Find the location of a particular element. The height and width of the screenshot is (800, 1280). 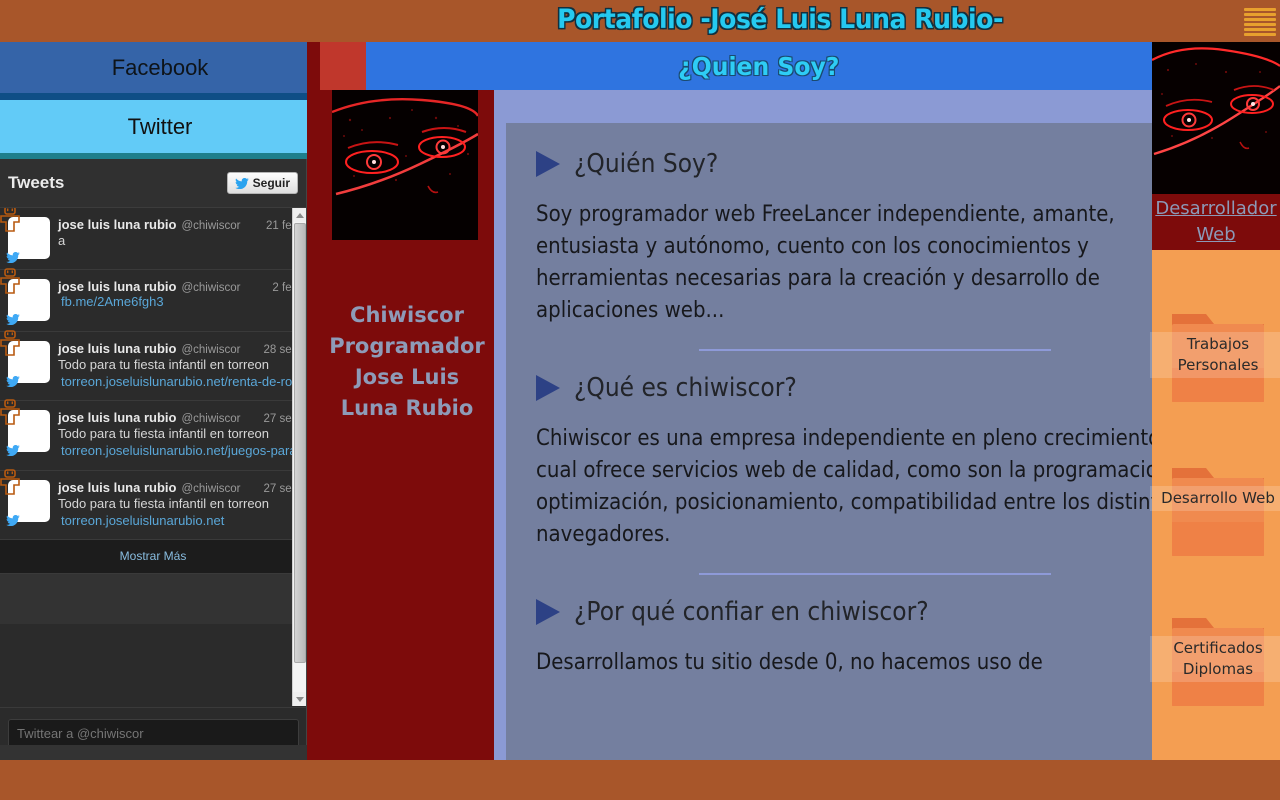

tweet-stream: jose luis luna rubio @chiwiscor 21 feb a is located at coordinates (153, 457).